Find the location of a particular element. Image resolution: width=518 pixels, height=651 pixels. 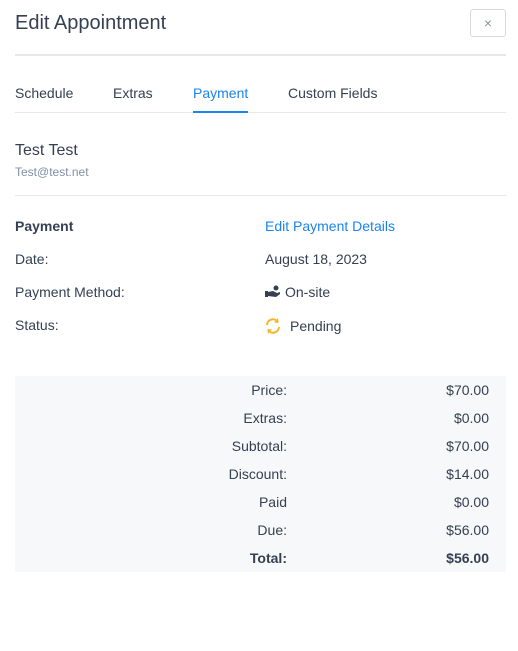

summary-row: Discount: $14.00 is located at coordinates (260, 476).